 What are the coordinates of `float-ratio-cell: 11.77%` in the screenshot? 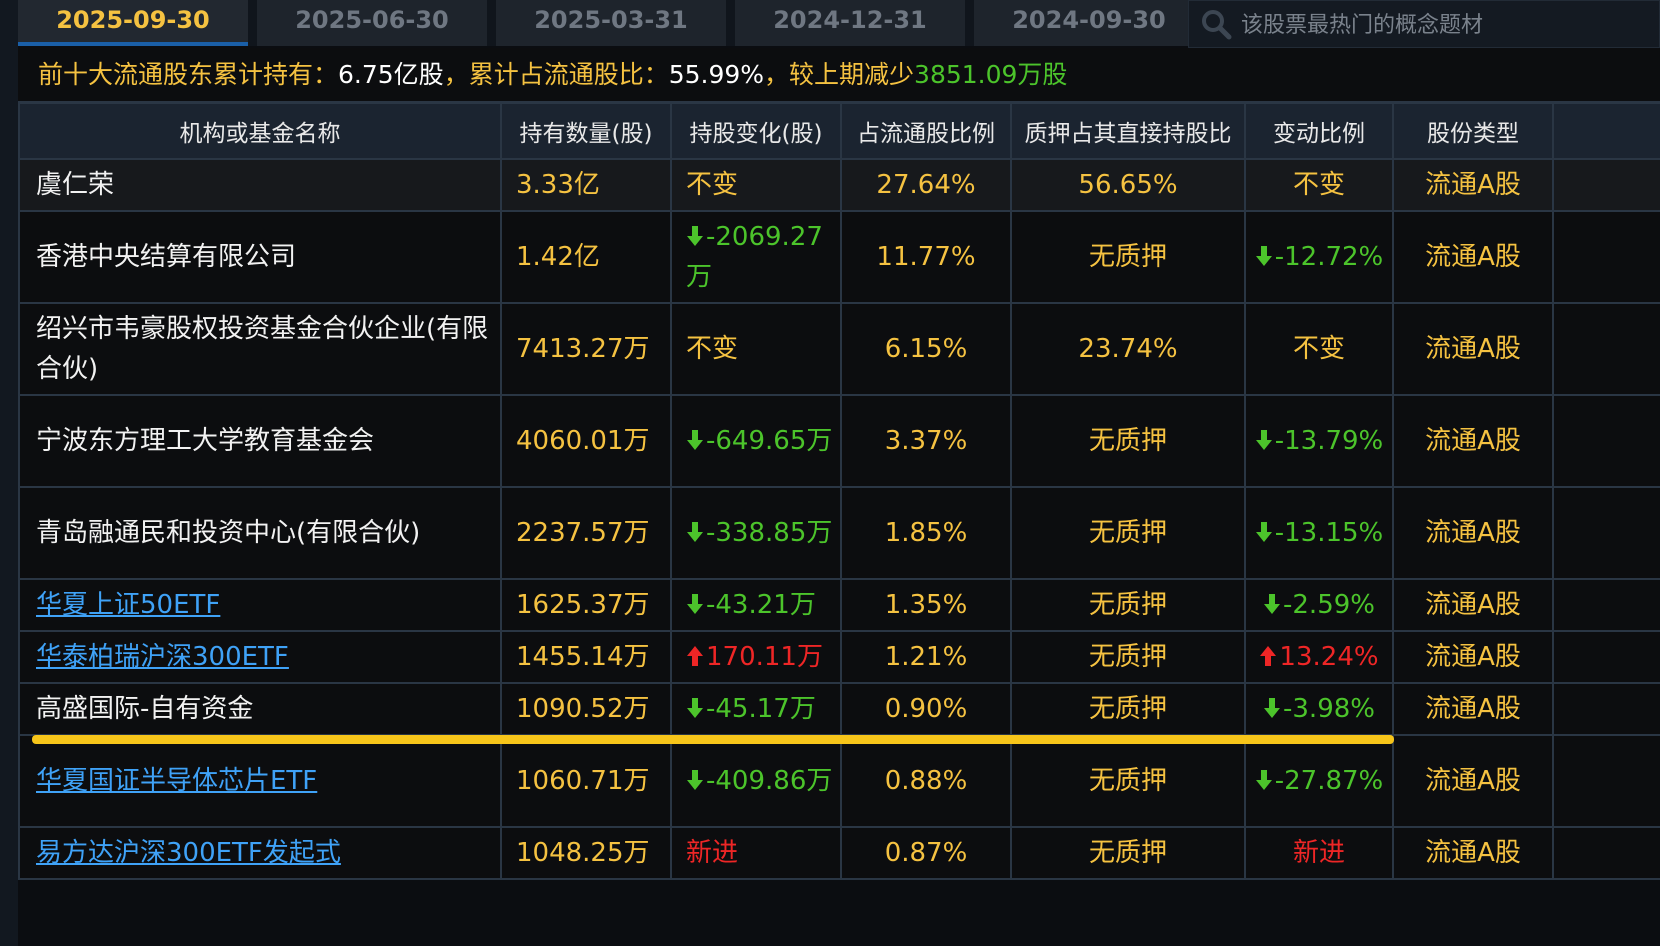 It's located at (926, 257).